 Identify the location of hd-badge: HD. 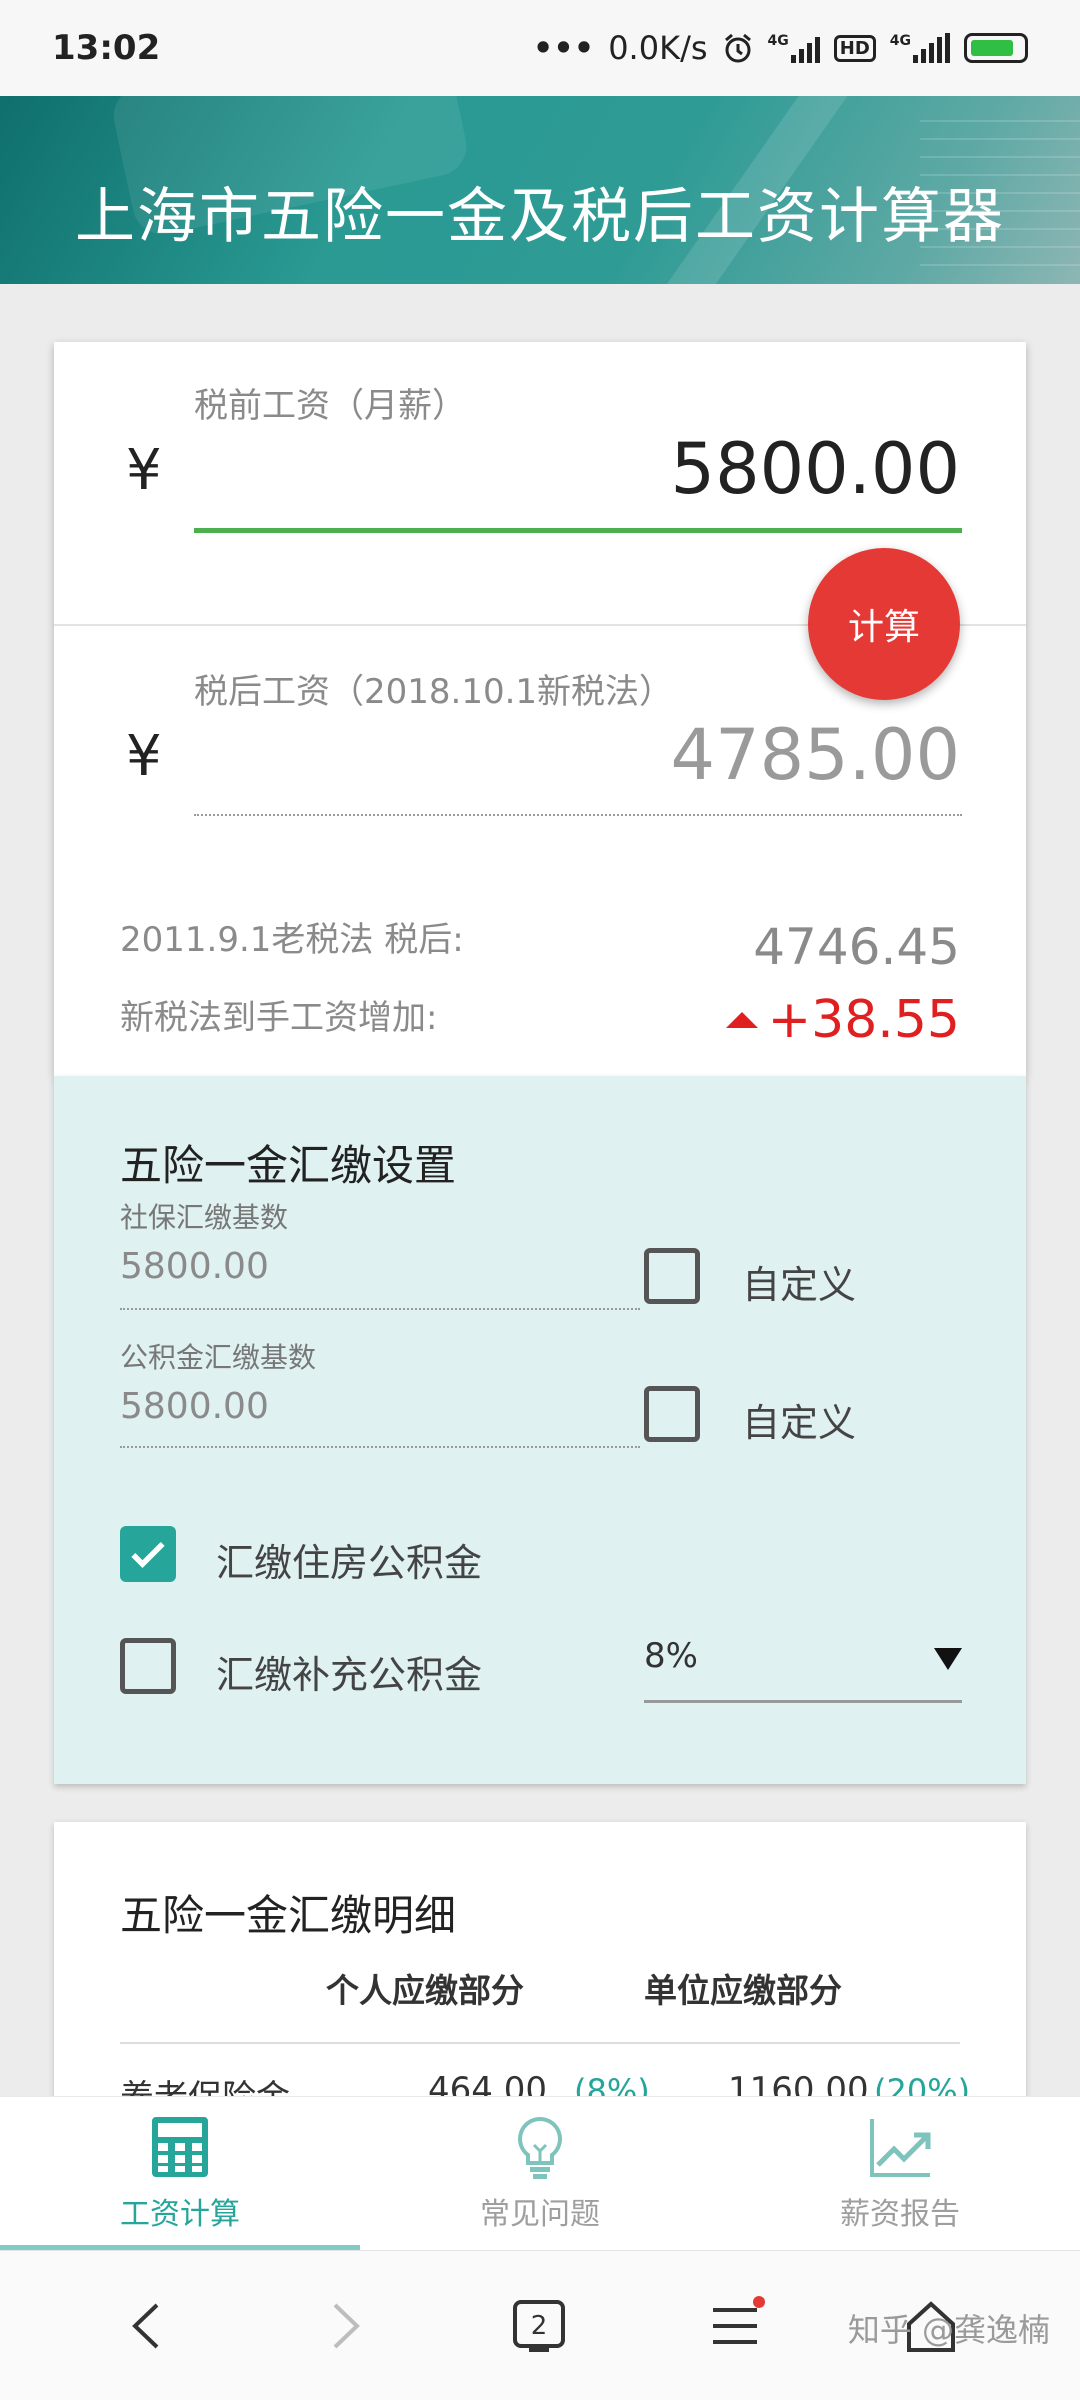
(854, 48).